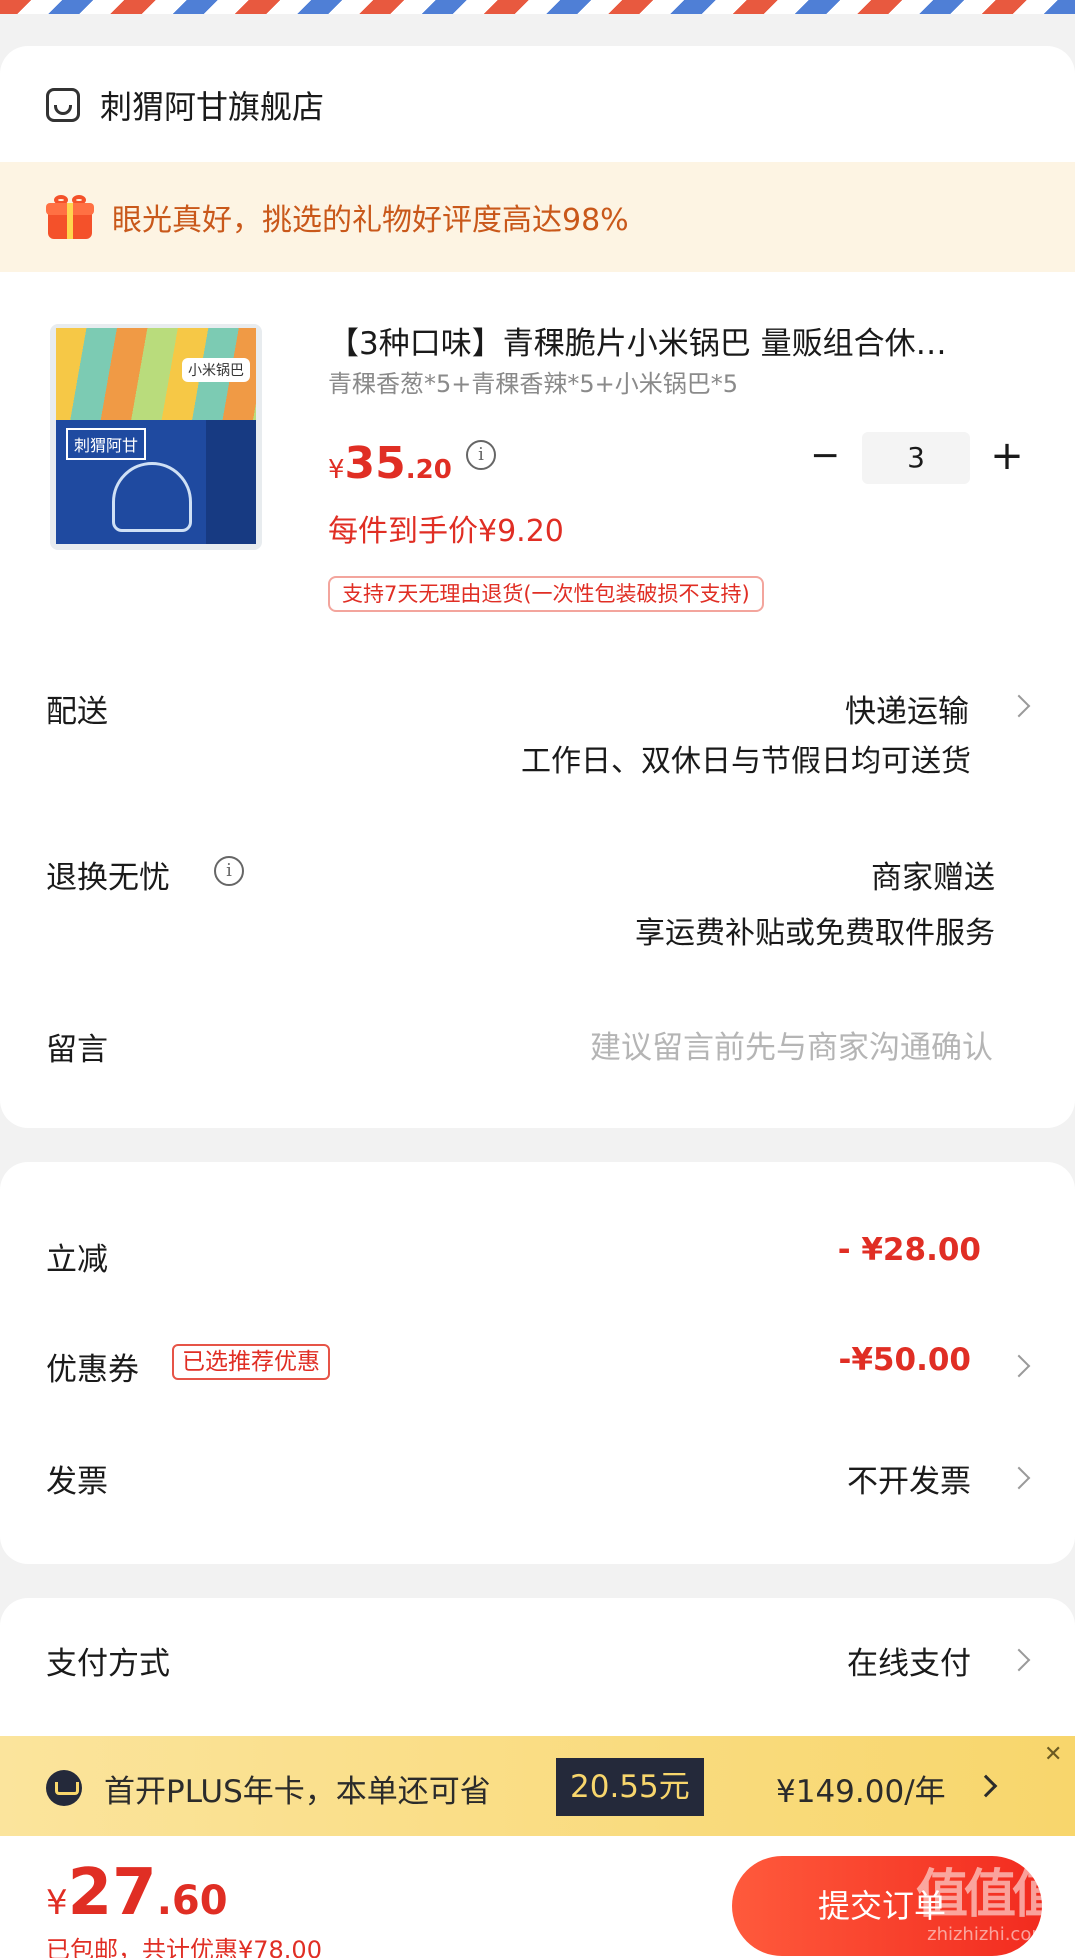  Describe the element at coordinates (390, 463) in the screenshot. I see `product-price: ¥ 35 .20` at that location.